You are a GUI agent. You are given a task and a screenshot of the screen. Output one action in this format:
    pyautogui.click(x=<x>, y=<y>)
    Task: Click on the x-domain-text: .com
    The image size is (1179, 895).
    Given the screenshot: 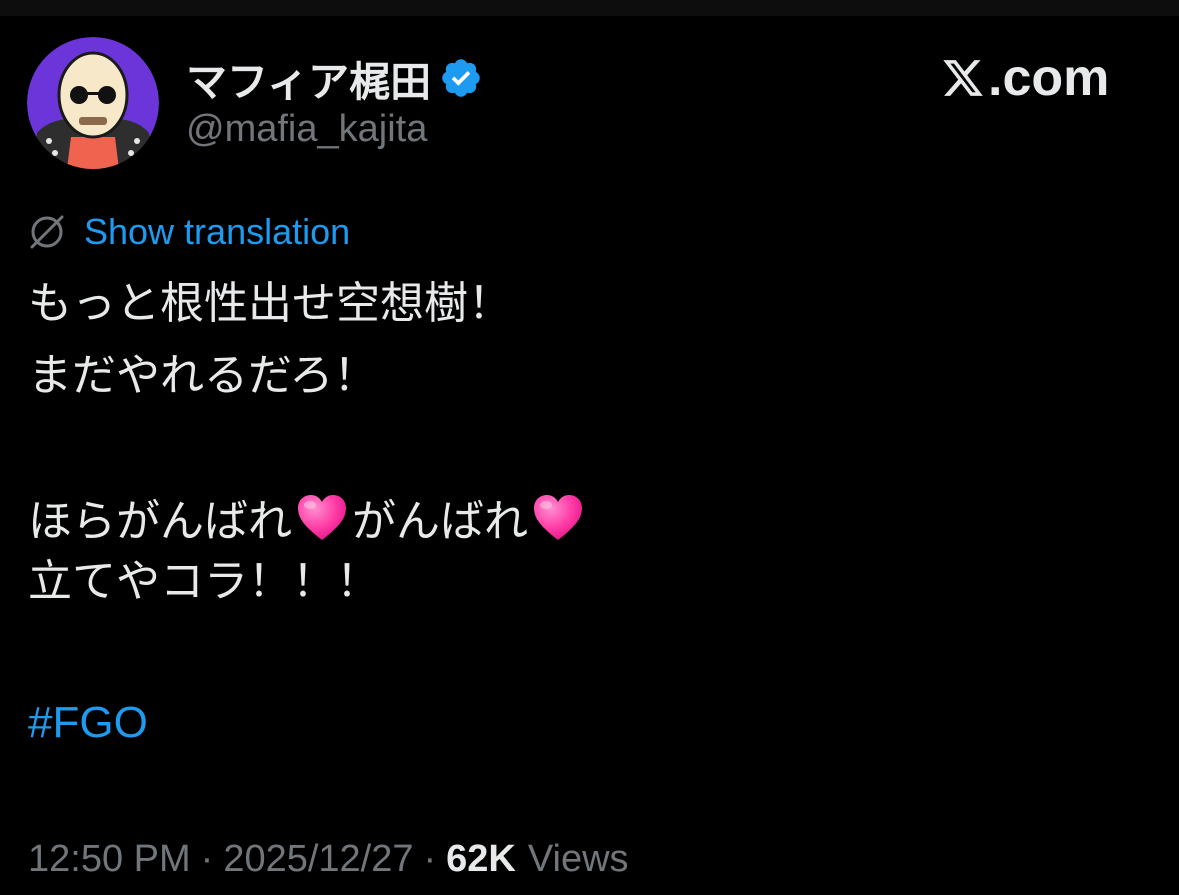 What is the action you would take?
    pyautogui.click(x=1049, y=78)
    